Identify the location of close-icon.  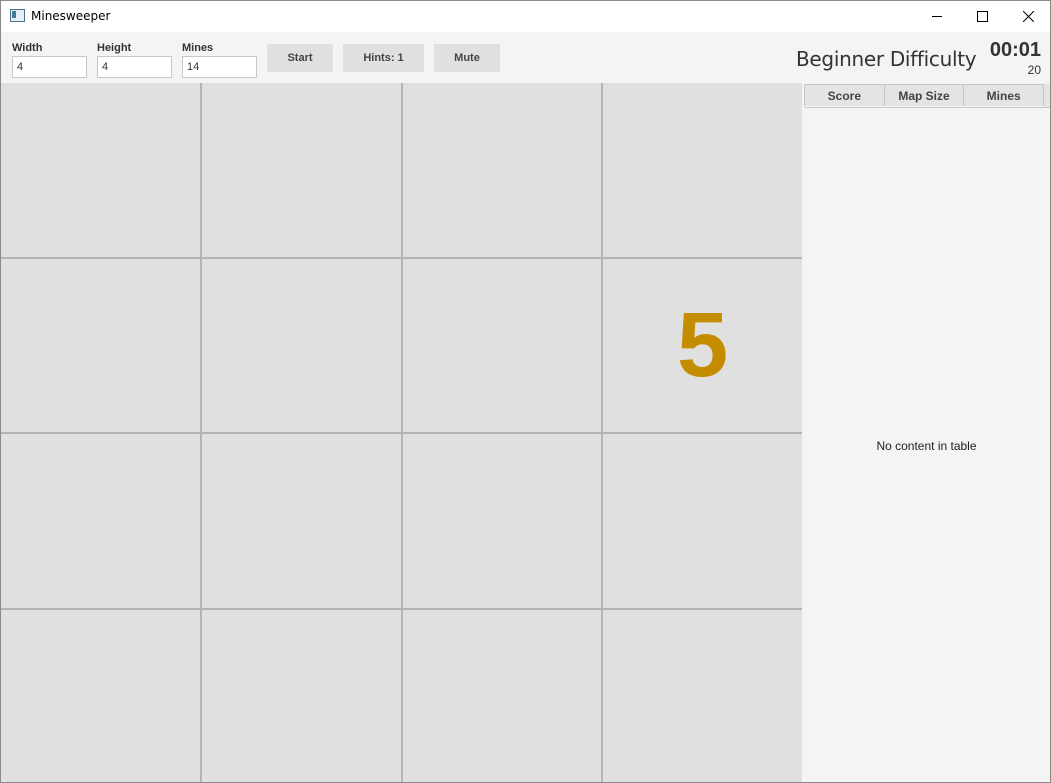
(1028, 16).